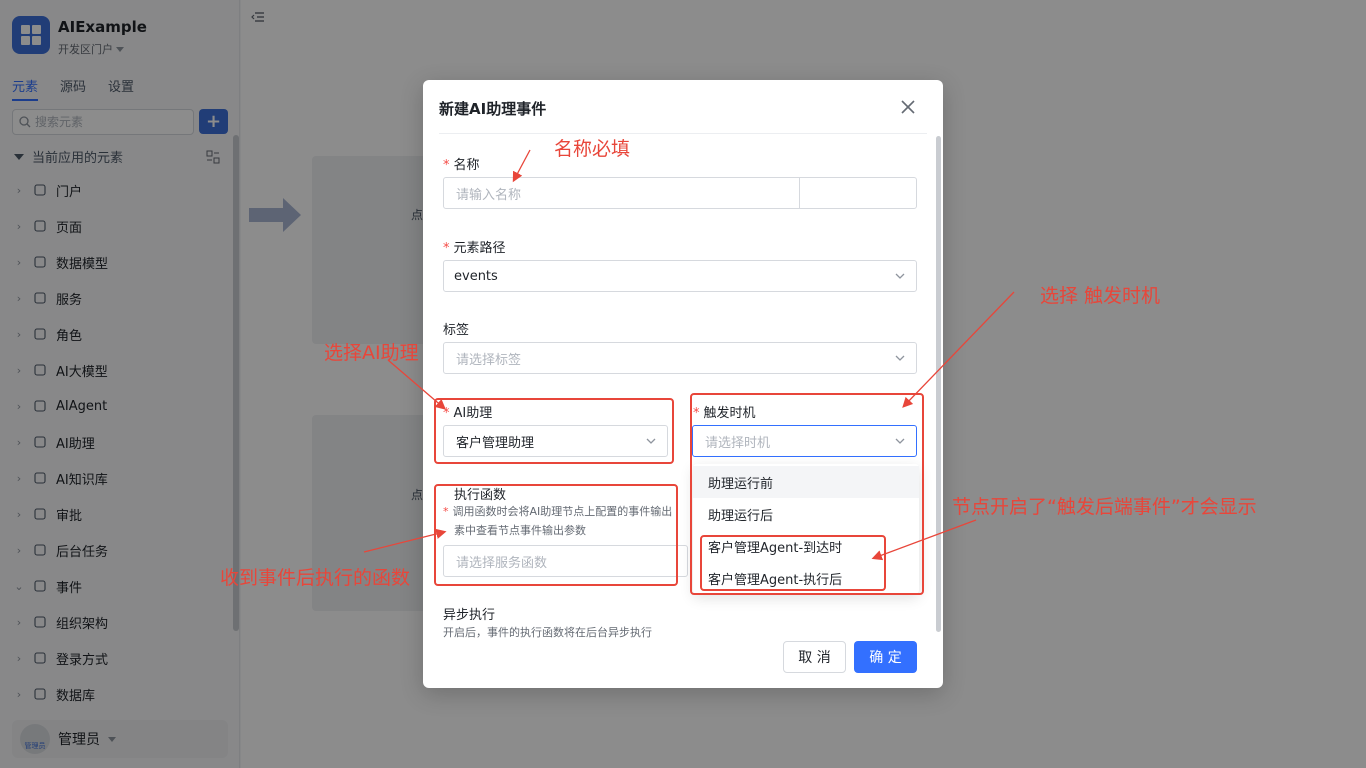 Image resolution: width=1366 pixels, height=768 pixels. I want to click on tag-select: 请选择标签, so click(680, 358).